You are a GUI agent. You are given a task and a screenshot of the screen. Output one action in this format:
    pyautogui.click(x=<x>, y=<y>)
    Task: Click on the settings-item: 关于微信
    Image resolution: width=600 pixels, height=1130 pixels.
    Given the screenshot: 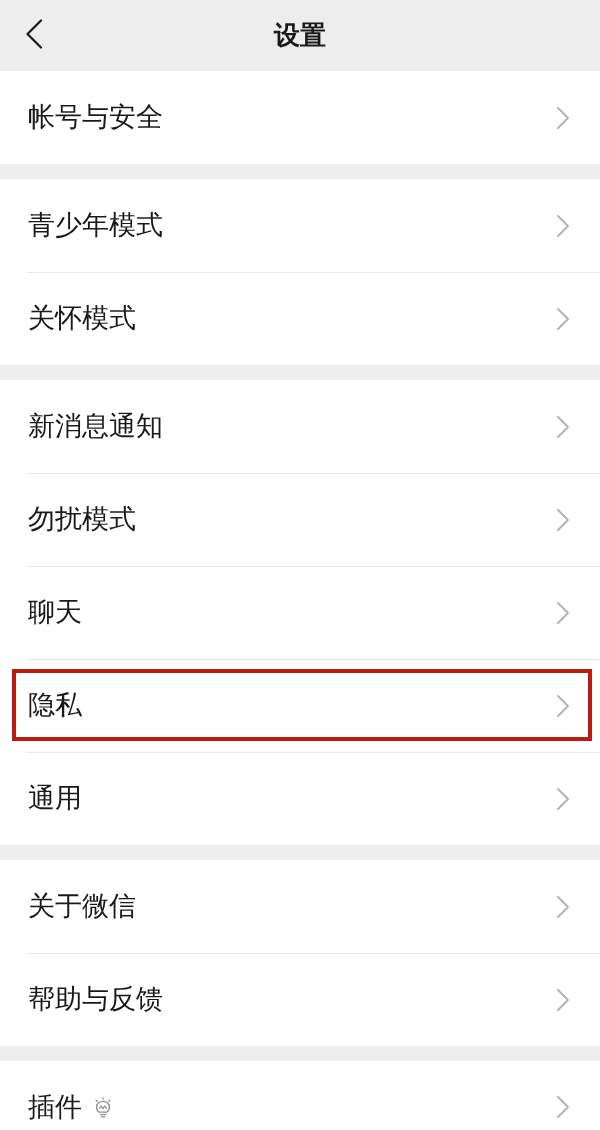 What is the action you would take?
    pyautogui.click(x=300, y=906)
    